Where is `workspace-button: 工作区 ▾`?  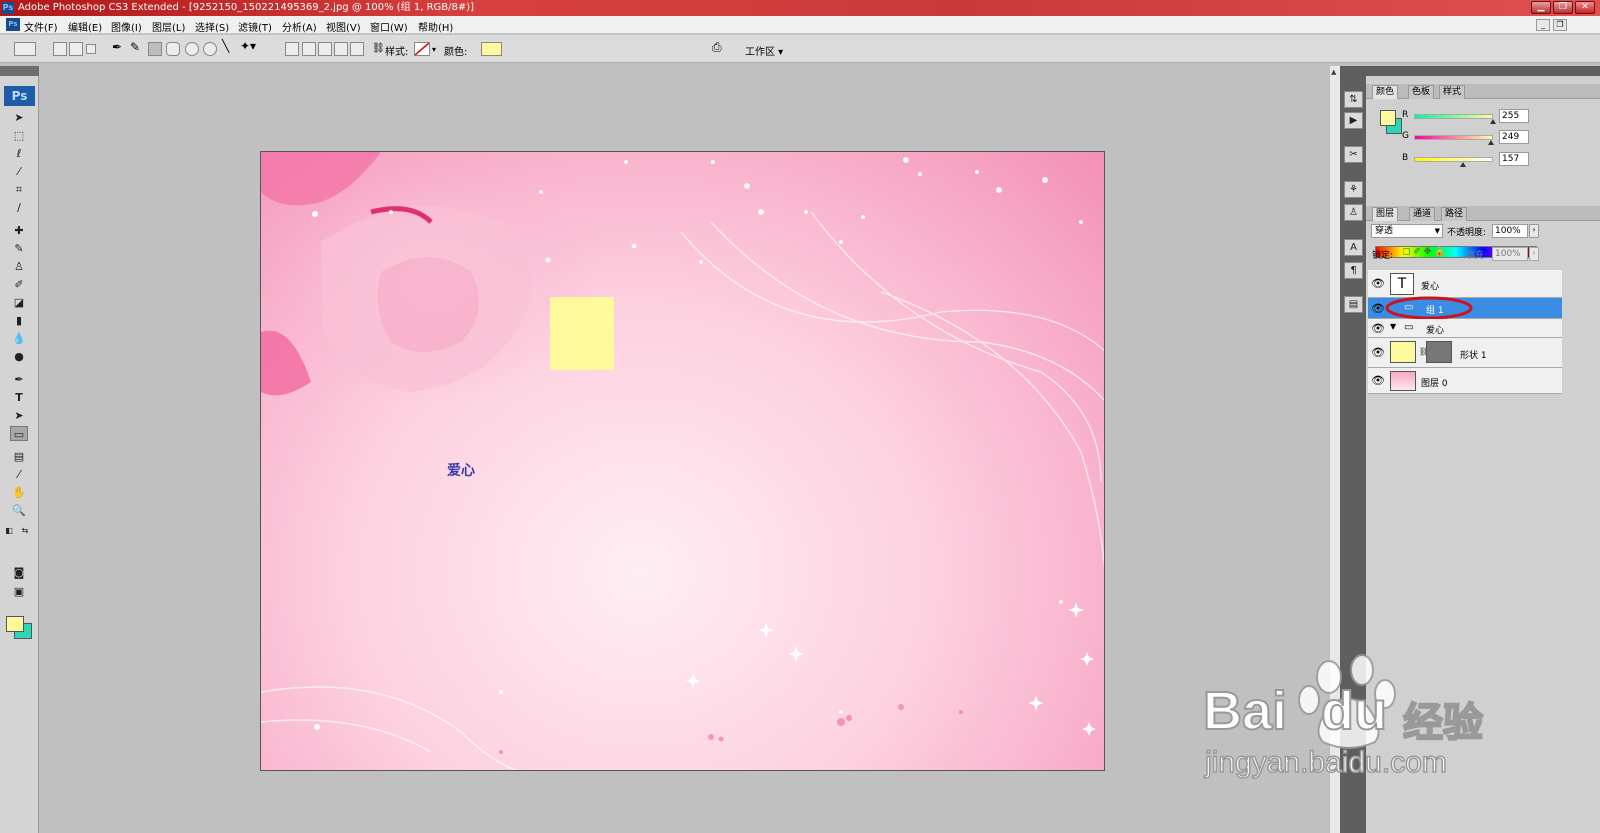 workspace-button: 工作区 ▾ is located at coordinates (764, 50).